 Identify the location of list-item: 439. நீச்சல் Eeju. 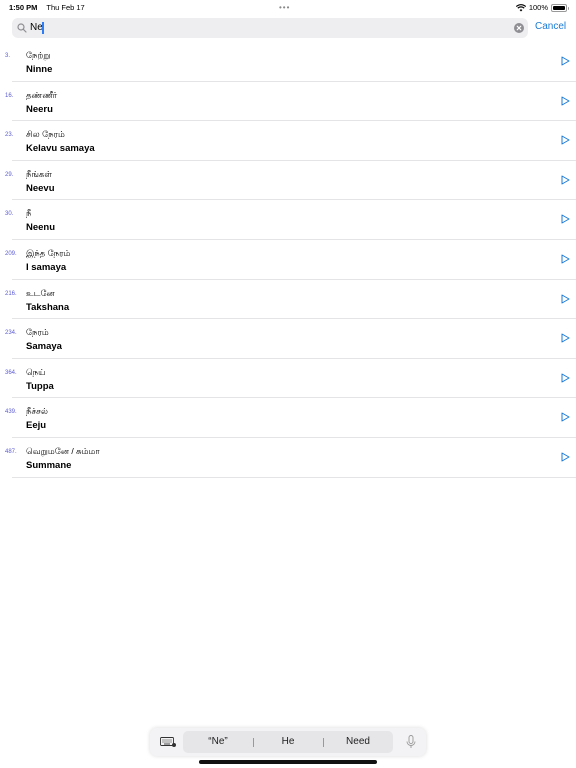
(290, 418).